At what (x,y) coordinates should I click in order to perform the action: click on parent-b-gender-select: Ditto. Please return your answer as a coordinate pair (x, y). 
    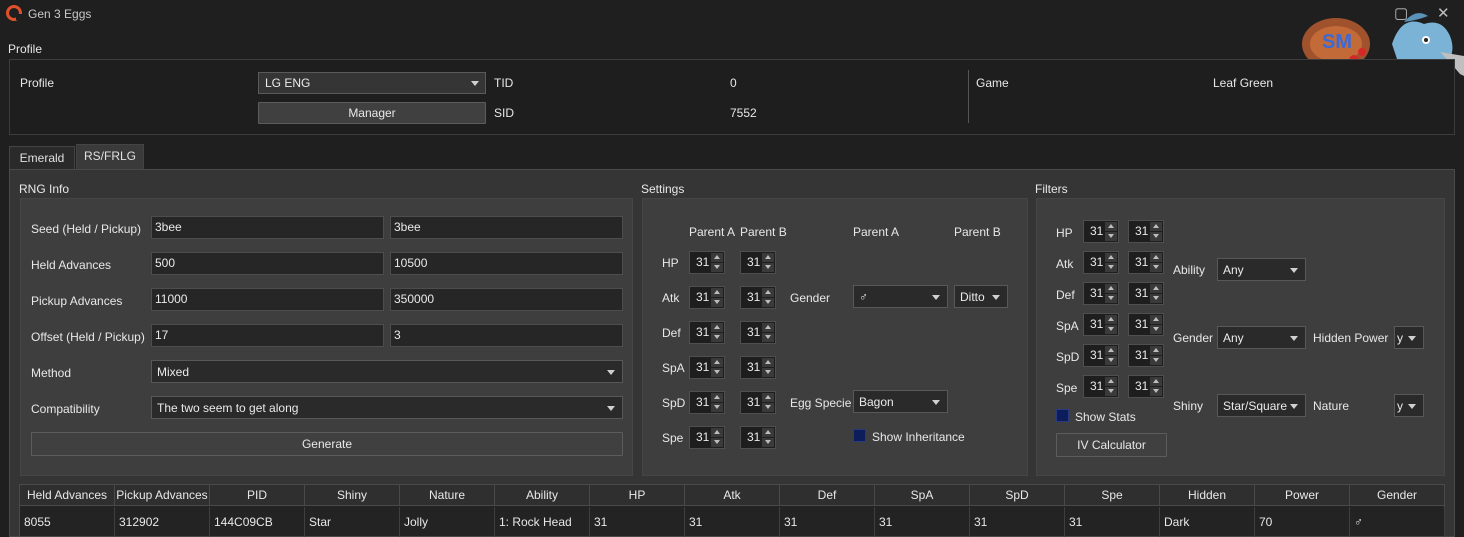
    Looking at the image, I should click on (981, 296).